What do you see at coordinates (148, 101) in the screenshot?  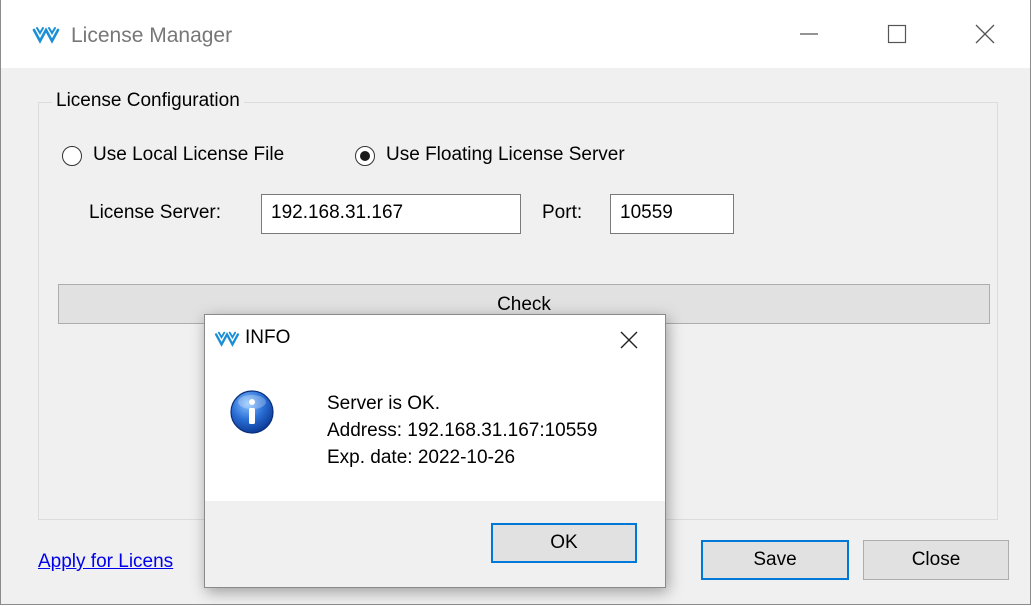 I see `group-label: License Configuration` at bounding box center [148, 101].